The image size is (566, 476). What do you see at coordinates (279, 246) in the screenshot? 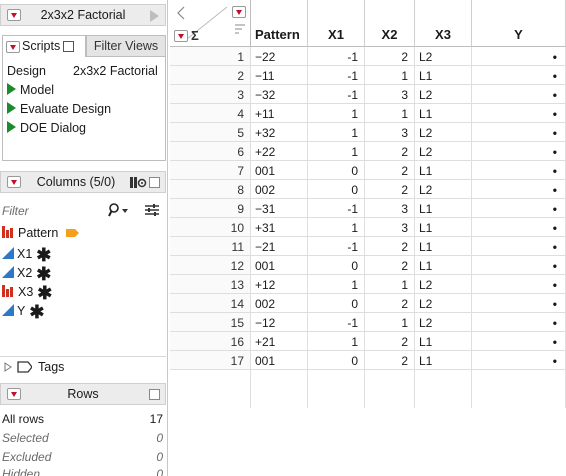
I see `cell-pattern: −21` at bounding box center [279, 246].